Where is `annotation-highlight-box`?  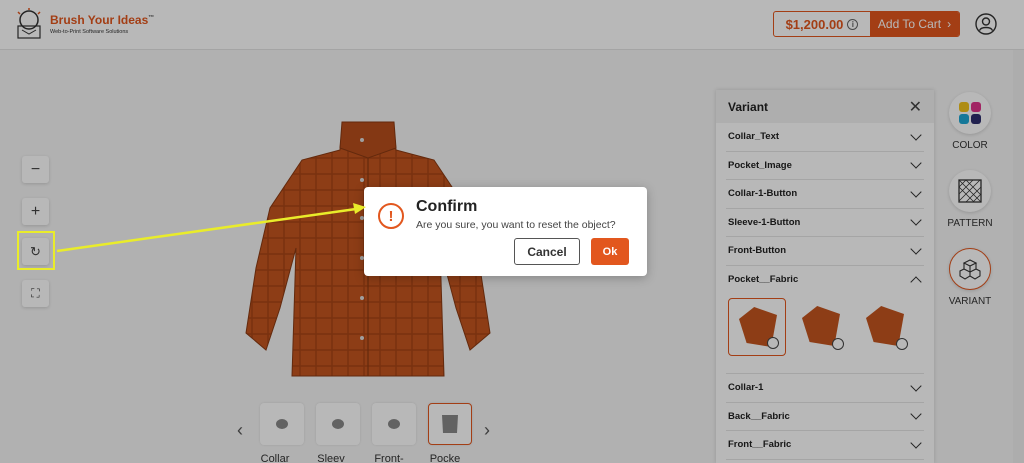 annotation-highlight-box is located at coordinates (36, 250).